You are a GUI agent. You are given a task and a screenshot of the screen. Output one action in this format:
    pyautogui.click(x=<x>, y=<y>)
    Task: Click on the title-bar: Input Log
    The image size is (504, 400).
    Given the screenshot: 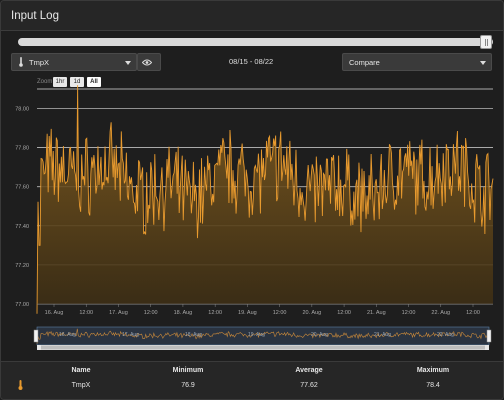 What is the action you would take?
    pyautogui.click(x=252, y=16)
    